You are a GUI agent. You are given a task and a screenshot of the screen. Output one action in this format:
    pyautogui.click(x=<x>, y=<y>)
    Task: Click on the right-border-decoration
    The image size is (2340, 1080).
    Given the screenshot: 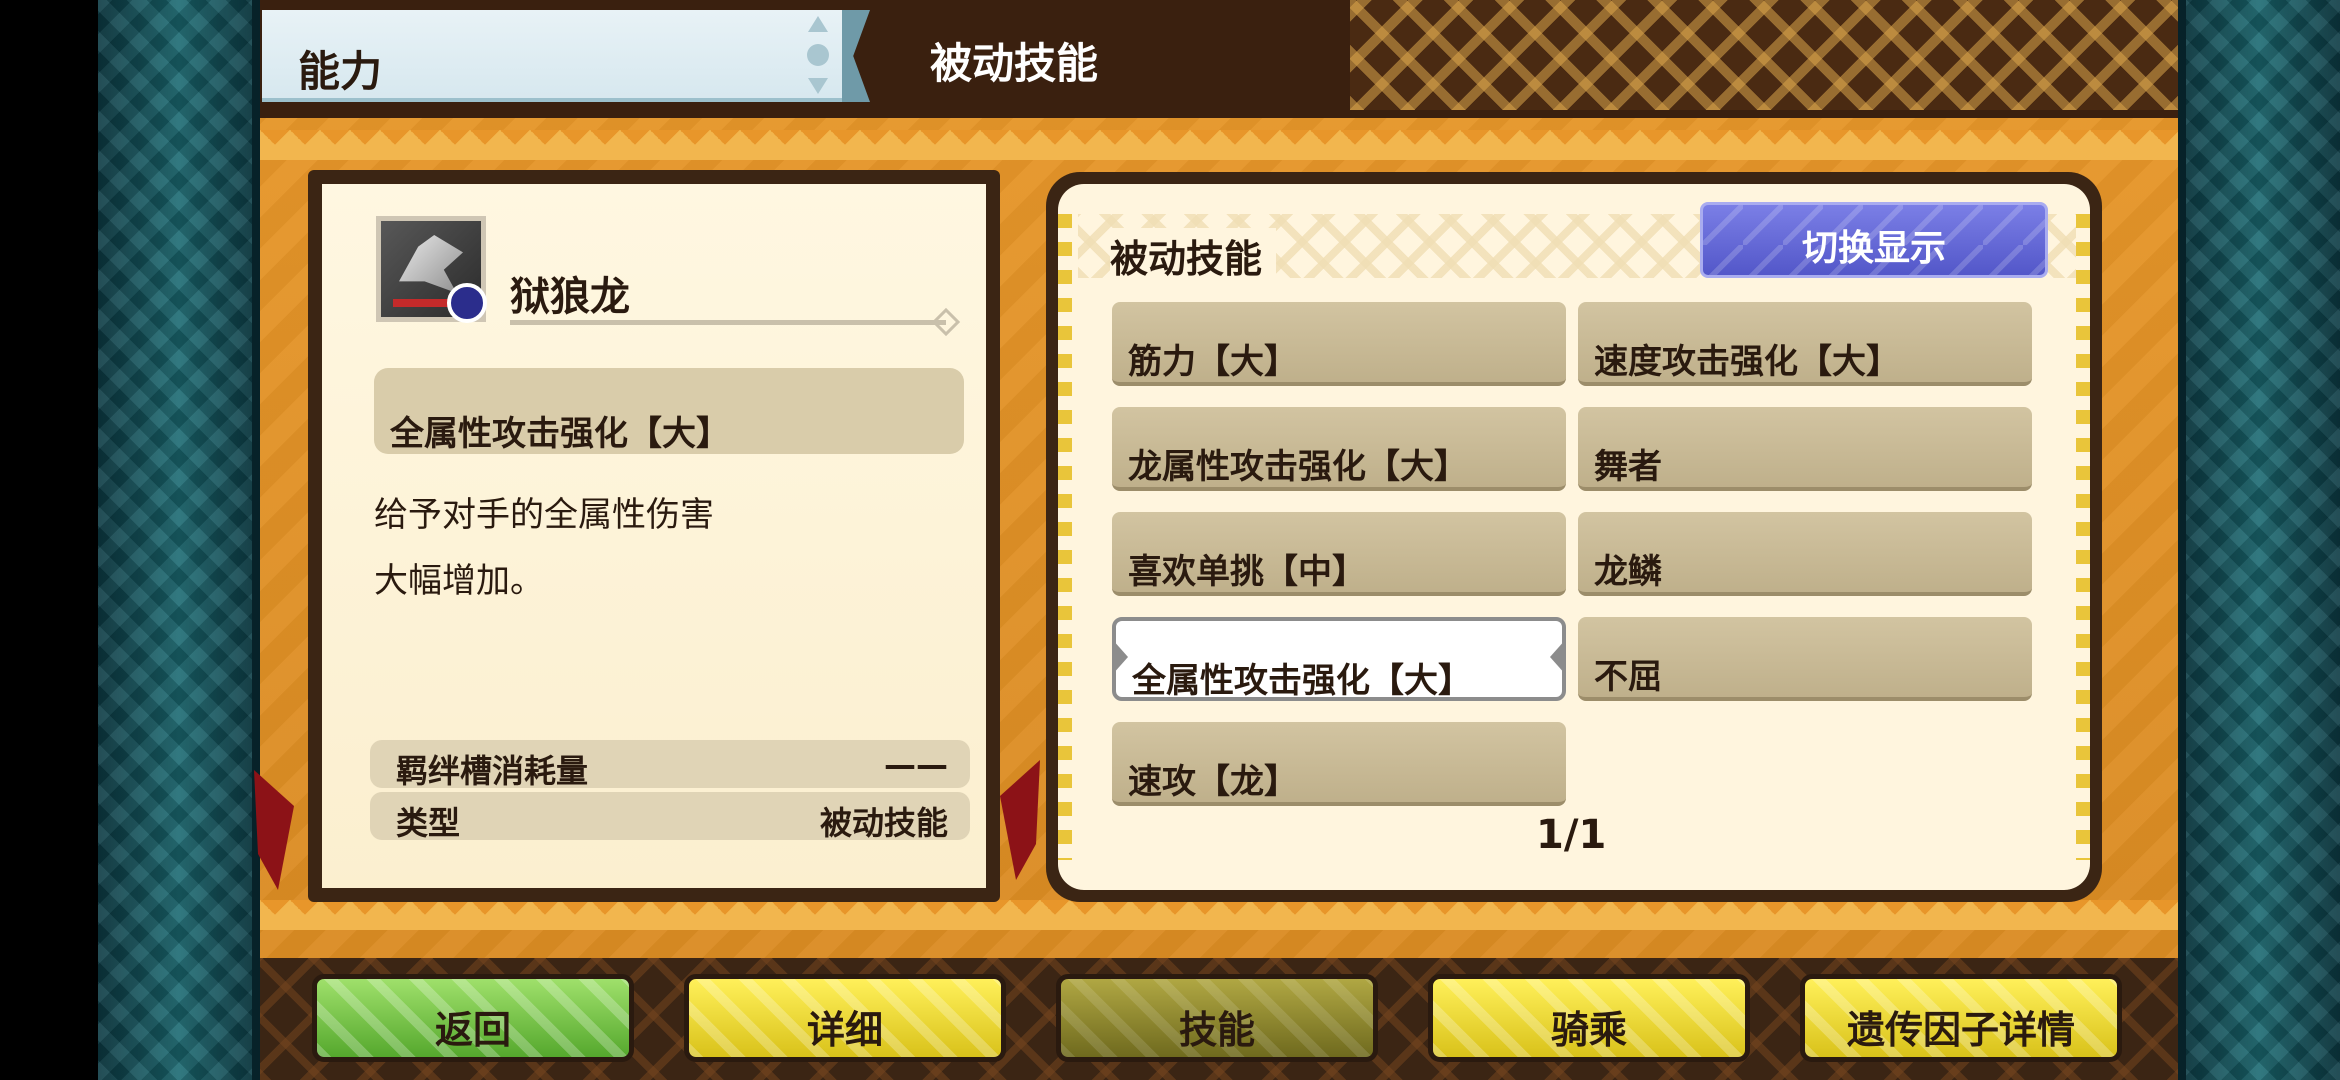 What is the action you would take?
    pyautogui.click(x=2259, y=540)
    